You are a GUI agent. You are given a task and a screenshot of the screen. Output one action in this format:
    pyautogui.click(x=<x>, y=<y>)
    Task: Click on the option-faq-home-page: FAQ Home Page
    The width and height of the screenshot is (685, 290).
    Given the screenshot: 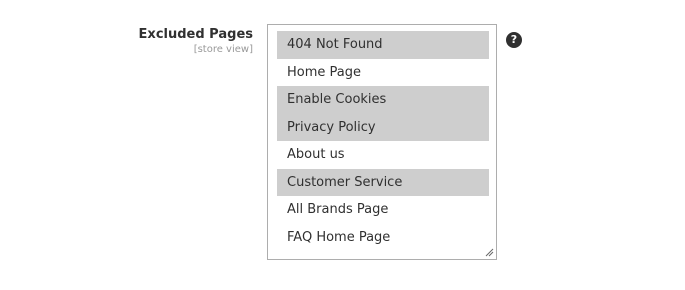 What is the action you would take?
    pyautogui.click(x=383, y=238)
    